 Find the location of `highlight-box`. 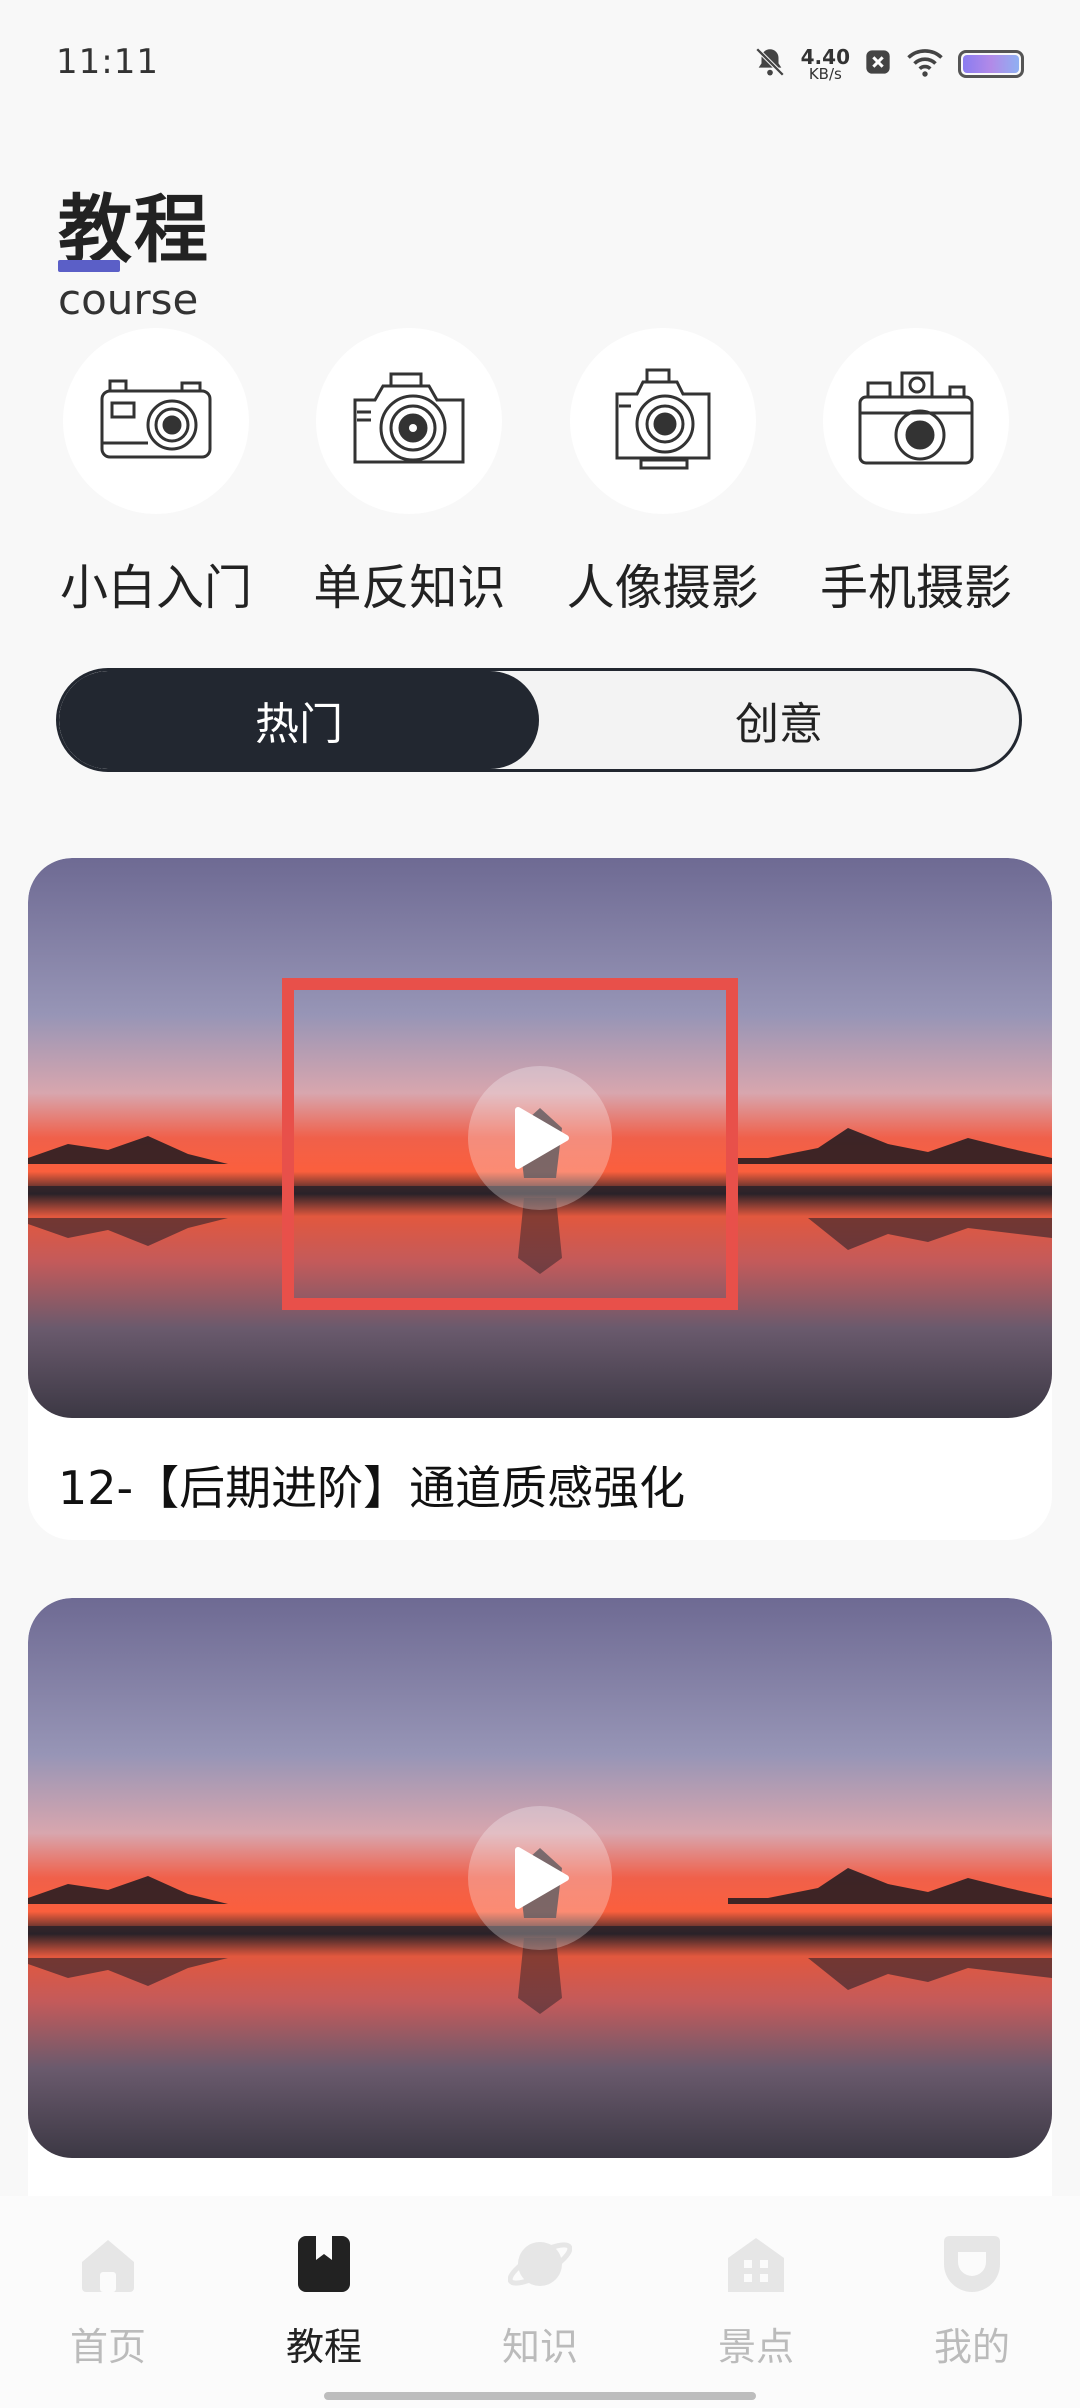

highlight-box is located at coordinates (510, 1144).